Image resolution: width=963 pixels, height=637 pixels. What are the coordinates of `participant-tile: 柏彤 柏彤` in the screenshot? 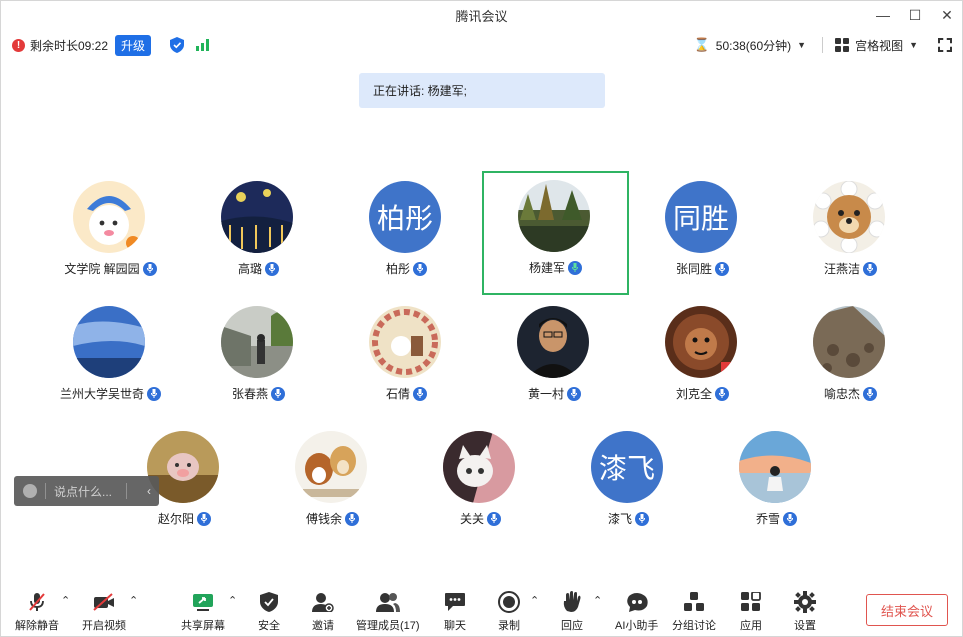 It's located at (406, 234).